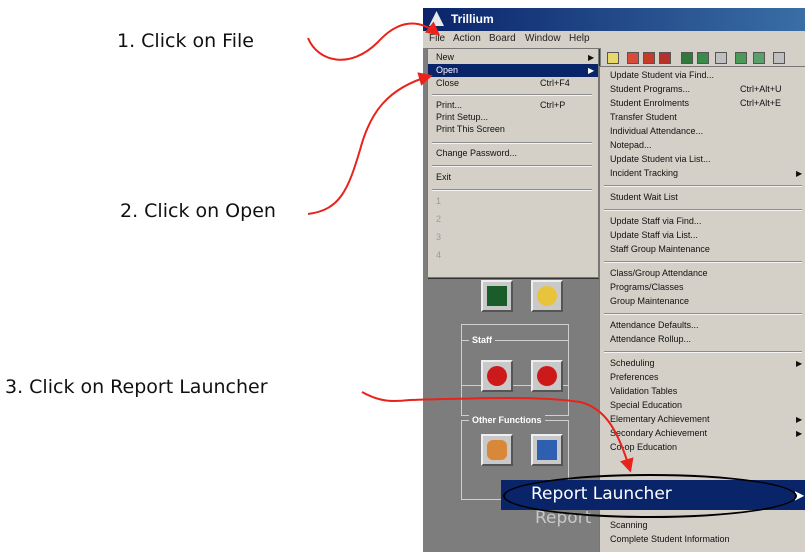  I want to click on abc-icon, so click(497, 296).